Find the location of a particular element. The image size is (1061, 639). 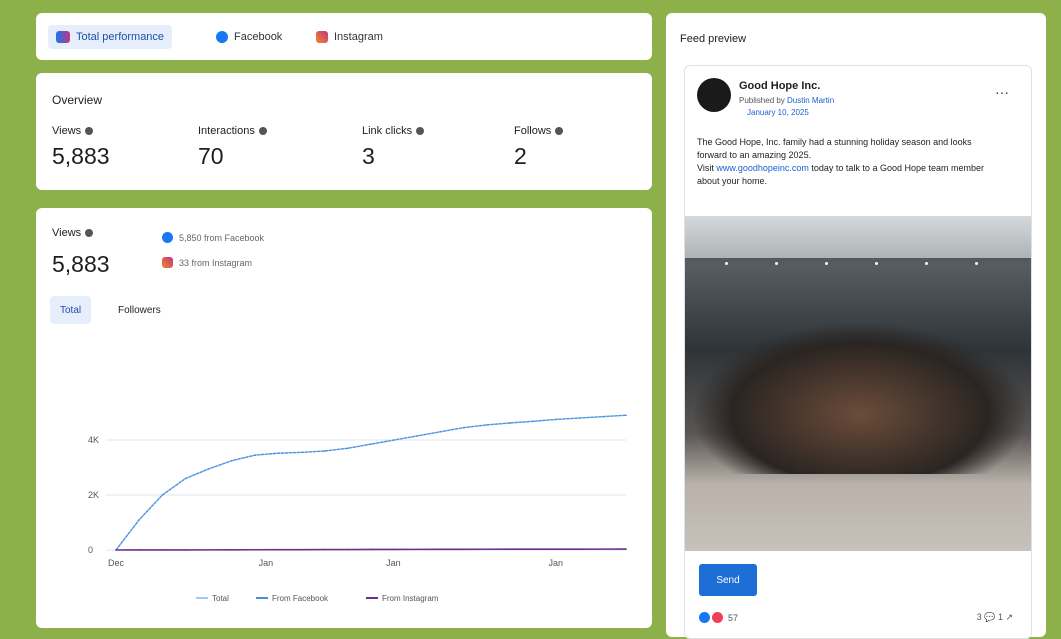

legend-label: From Instagram is located at coordinates (410, 598).